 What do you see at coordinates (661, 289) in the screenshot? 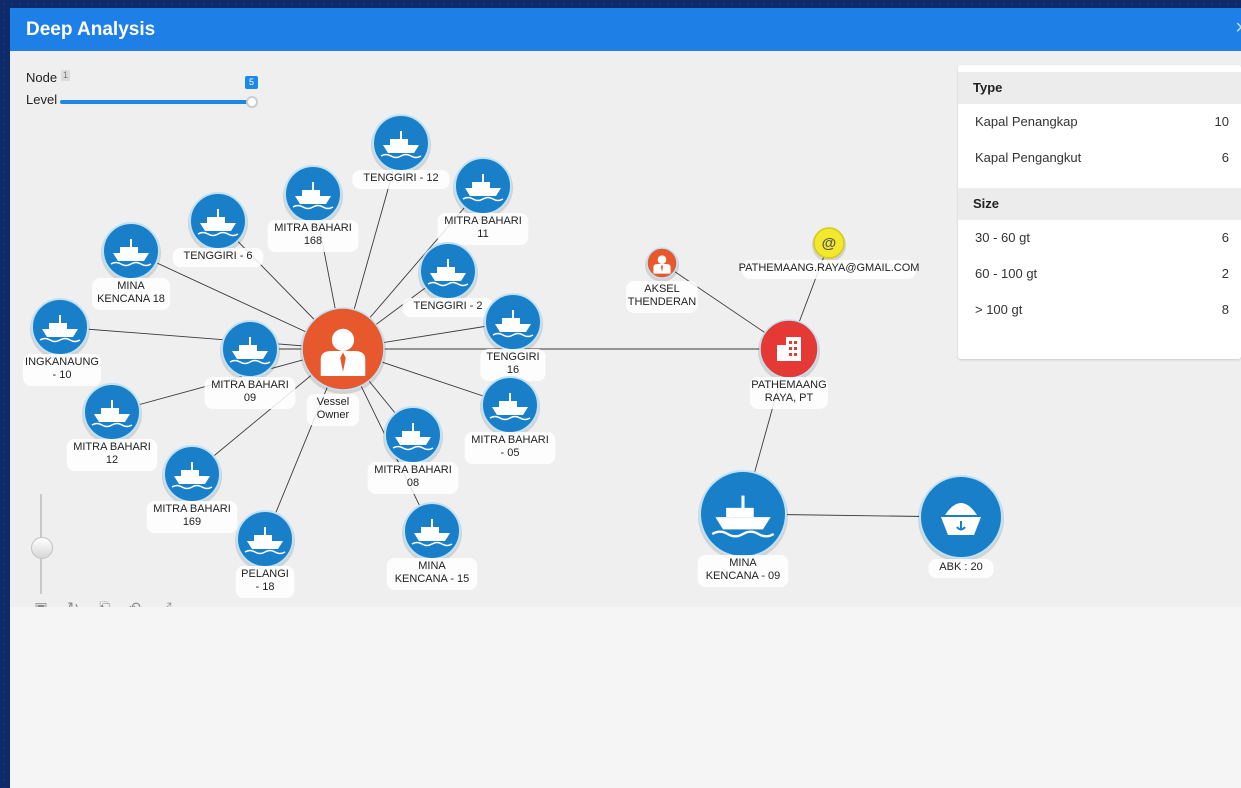
I see `node-label: AKSEL` at bounding box center [661, 289].